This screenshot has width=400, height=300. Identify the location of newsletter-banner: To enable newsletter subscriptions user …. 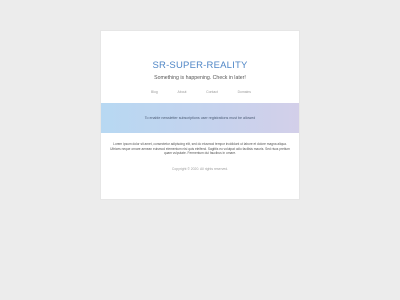
(200, 118).